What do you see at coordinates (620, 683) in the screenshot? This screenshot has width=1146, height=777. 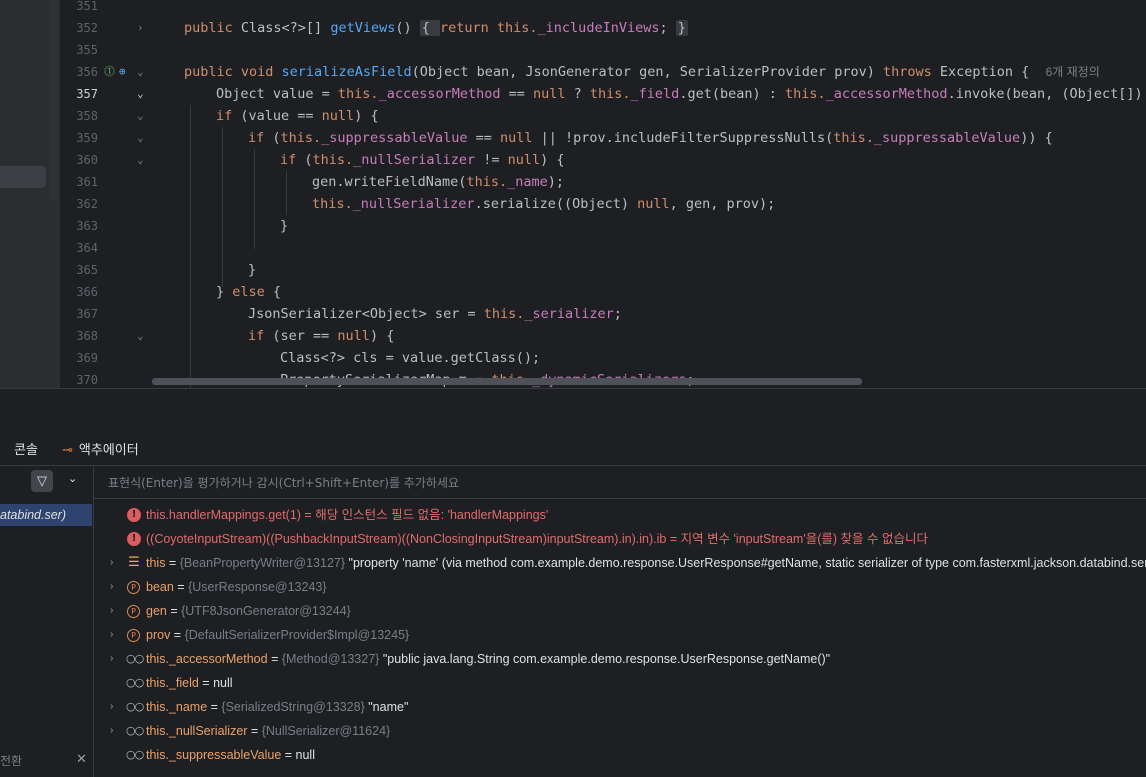 I see `variable-row: ○○ this._field = null` at bounding box center [620, 683].